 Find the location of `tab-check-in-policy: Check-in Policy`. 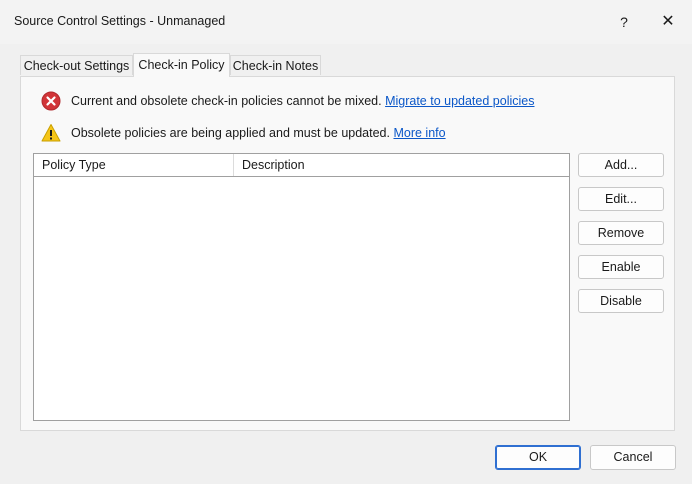

tab-check-in-policy: Check-in Policy is located at coordinates (181, 65).